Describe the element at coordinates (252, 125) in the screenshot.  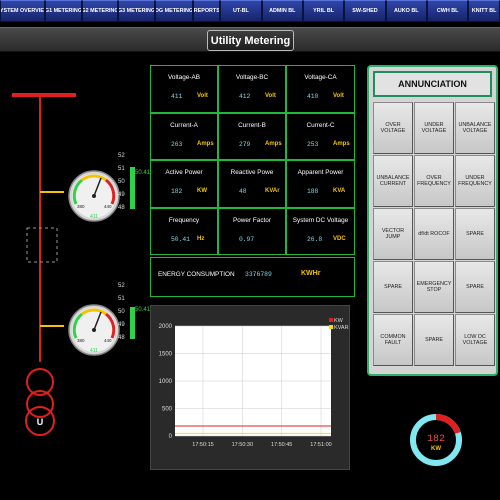
I see `meter-label: Current-B` at that location.